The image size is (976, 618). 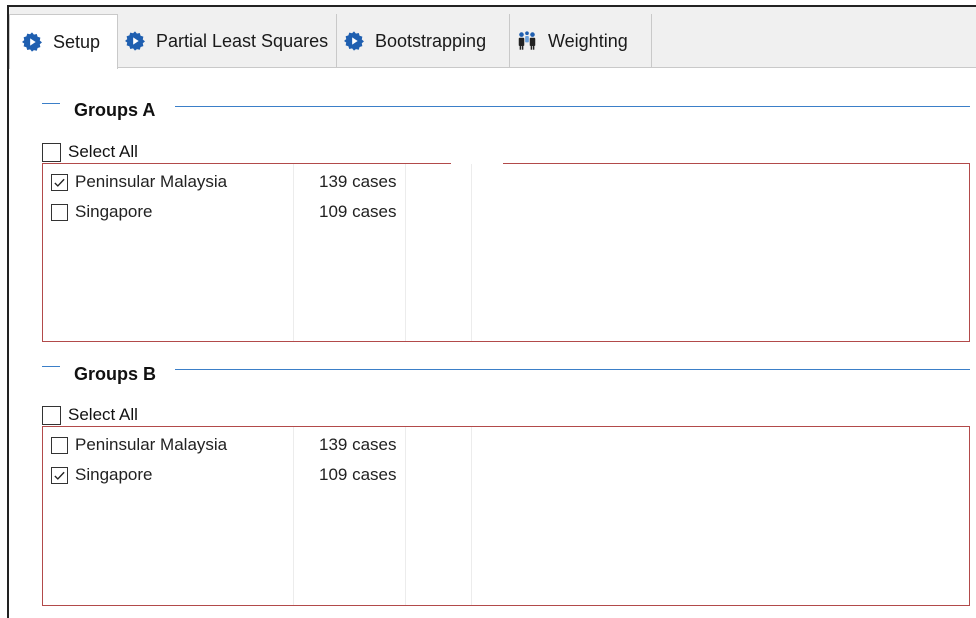 I want to click on groups-b-title: Groups B, so click(x=115, y=374).